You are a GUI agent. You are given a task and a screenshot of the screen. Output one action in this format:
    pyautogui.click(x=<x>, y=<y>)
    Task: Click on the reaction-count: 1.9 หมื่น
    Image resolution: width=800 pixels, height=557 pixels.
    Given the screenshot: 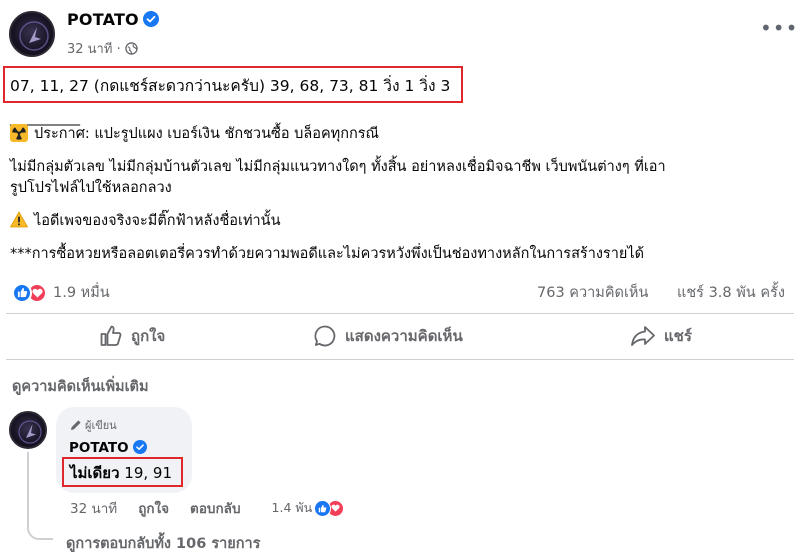 What is the action you would take?
    pyautogui.click(x=81, y=293)
    